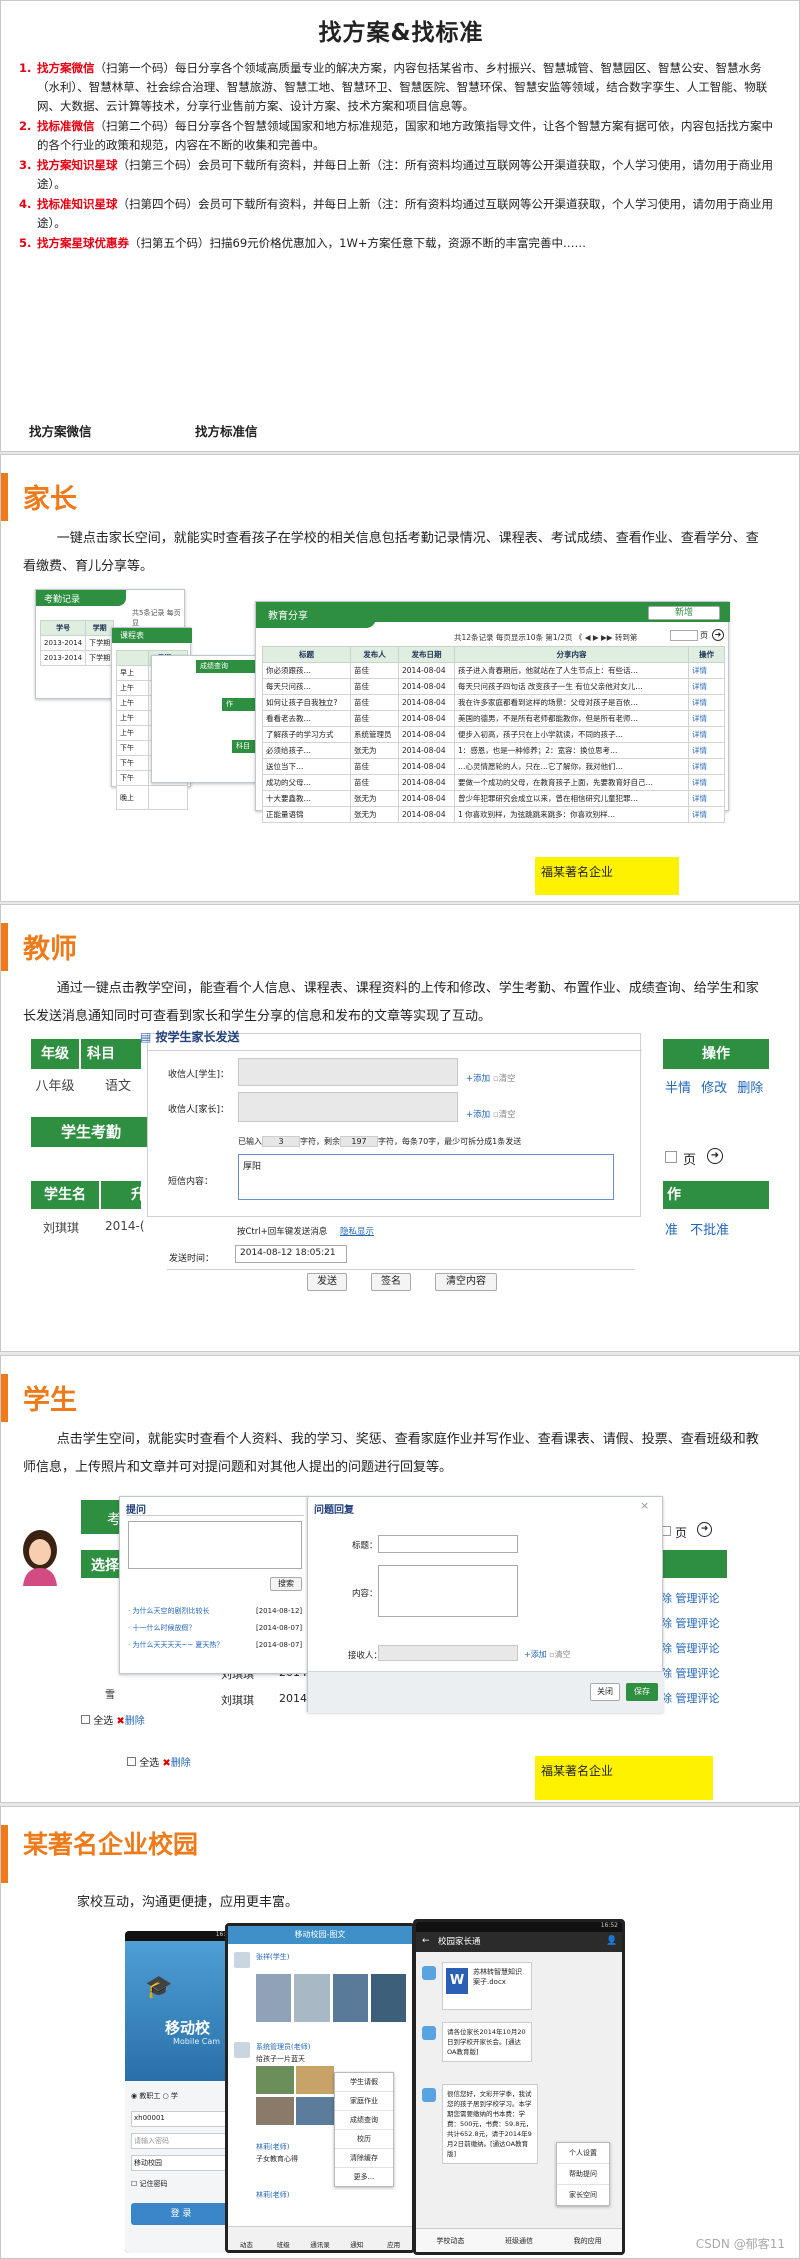 This screenshot has height=2259, width=800. What do you see at coordinates (348, 1072) in the screenshot?
I see `receiver-student-input` at bounding box center [348, 1072].